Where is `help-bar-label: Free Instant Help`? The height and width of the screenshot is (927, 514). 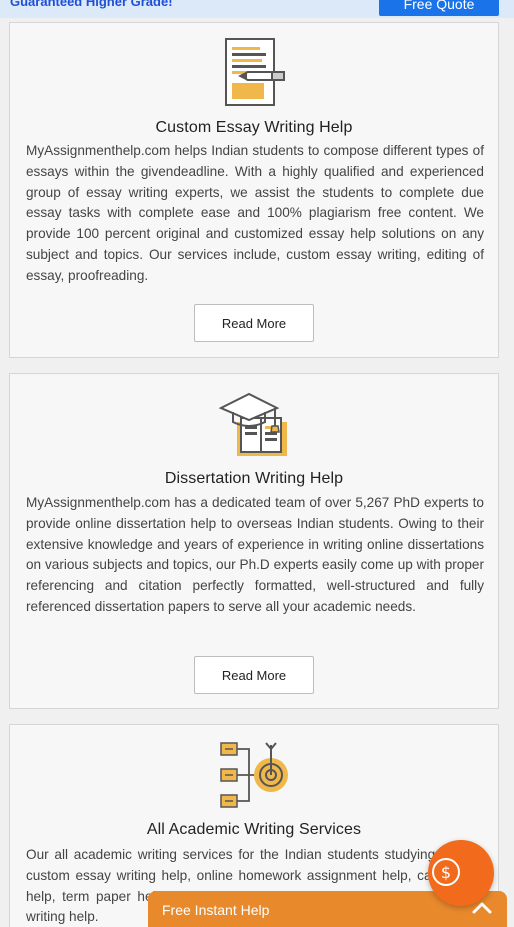
help-bar-label: Free Instant Help is located at coordinates (216, 910).